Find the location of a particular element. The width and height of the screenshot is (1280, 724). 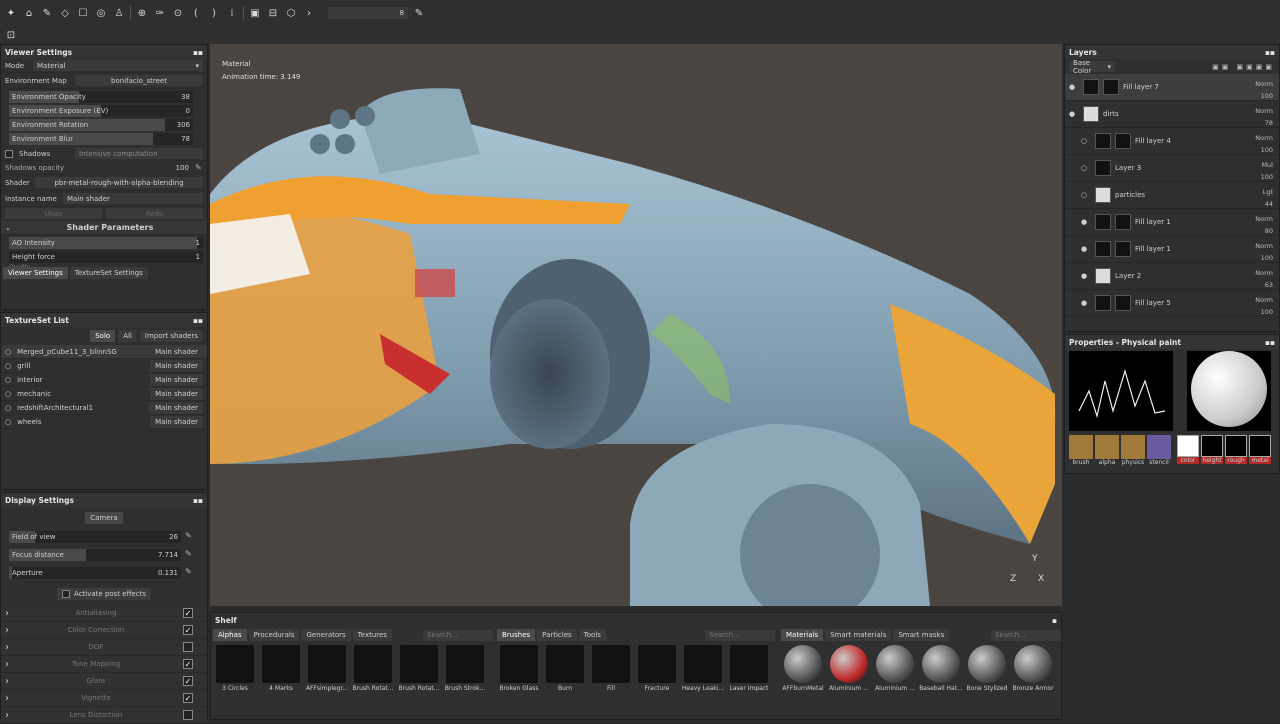

effect-row: › Lens Distortion is located at coordinates (104, 715).